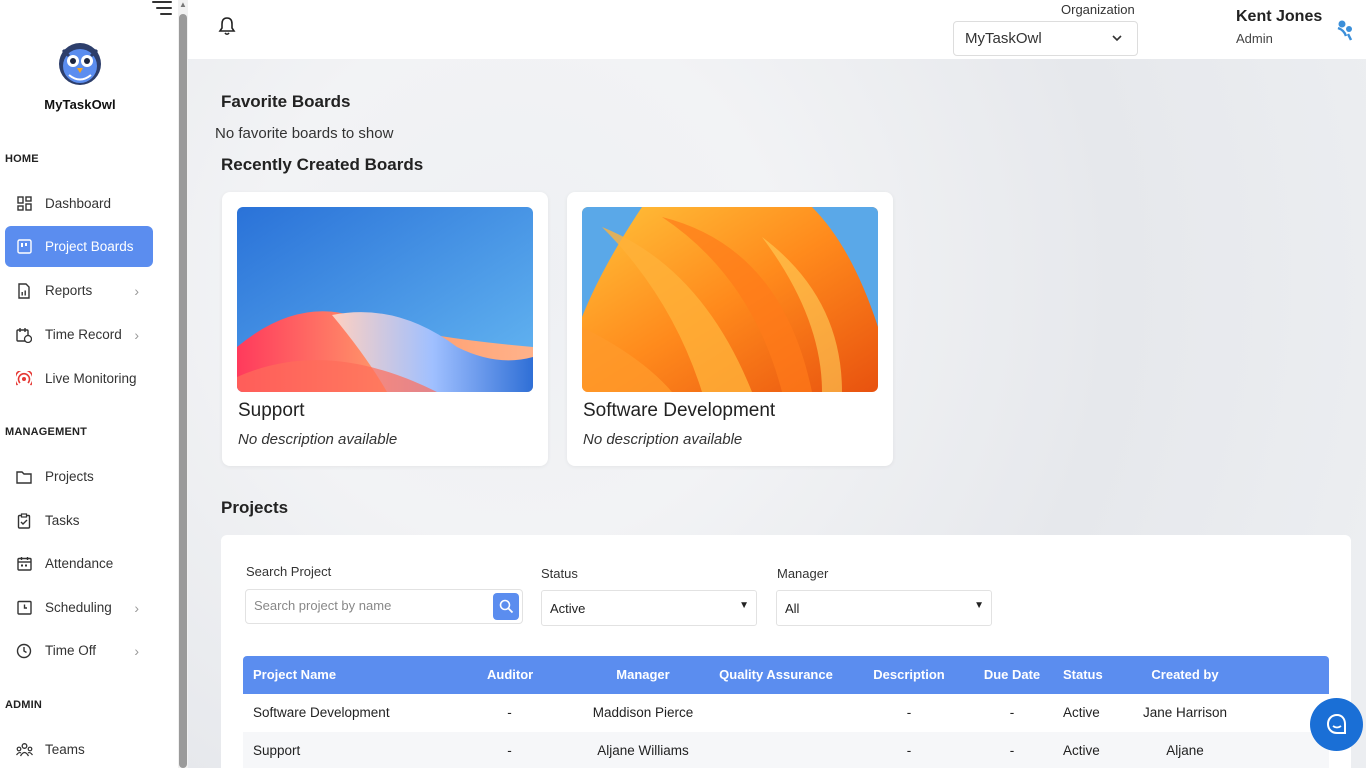  Describe the element at coordinates (1279, 17) in the screenshot. I see `user-name: Kent Jones` at that location.